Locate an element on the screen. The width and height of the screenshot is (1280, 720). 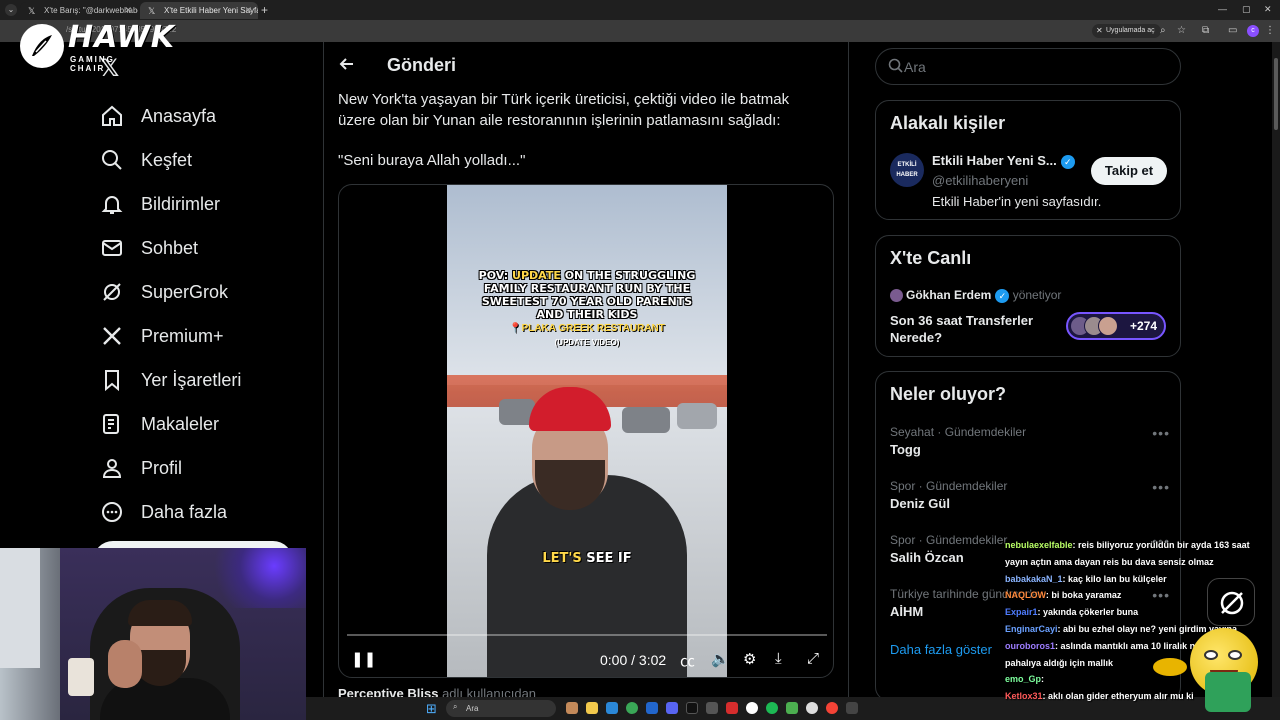
trend-name: Togg is located at coordinates (905, 449).